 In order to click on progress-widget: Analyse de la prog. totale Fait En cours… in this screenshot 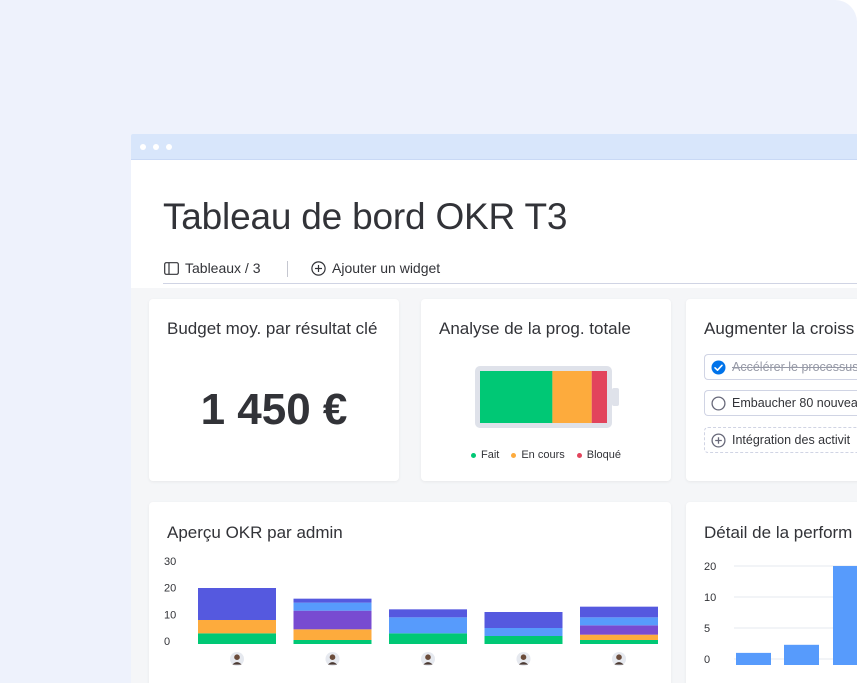, I will do `click(546, 390)`.